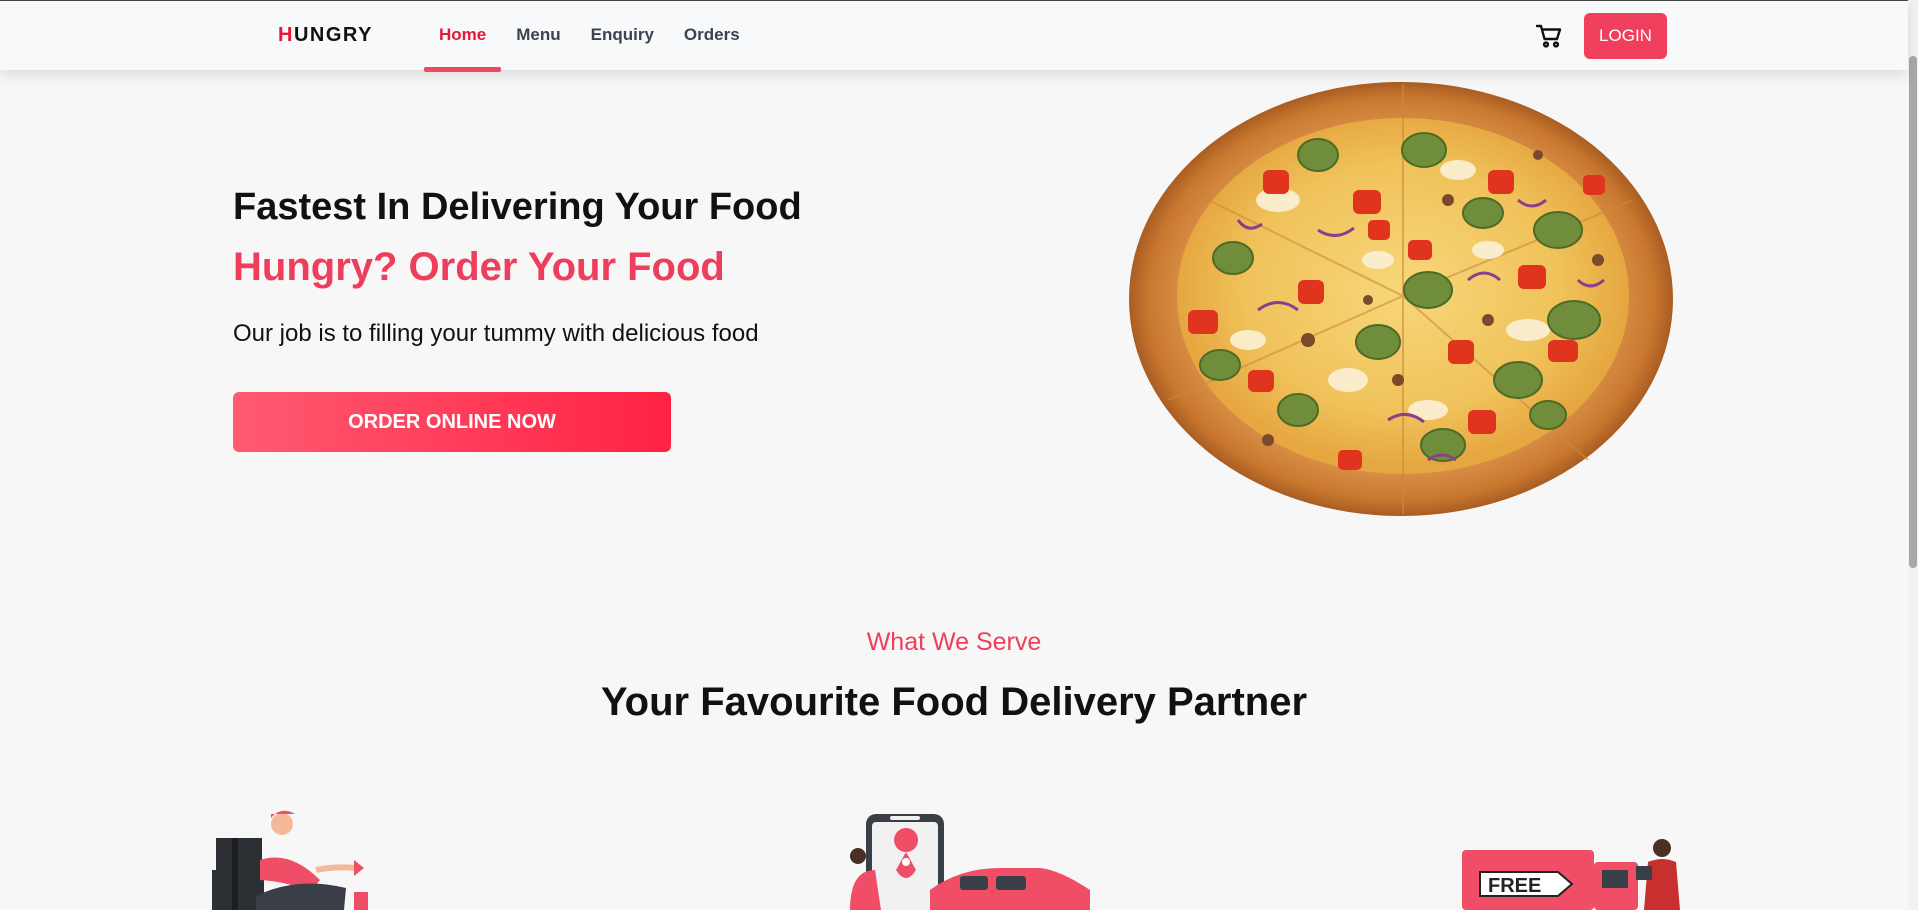 The width and height of the screenshot is (1918, 910). What do you see at coordinates (622, 36) in the screenshot?
I see `nav-link-enquiry: Enquiry` at bounding box center [622, 36].